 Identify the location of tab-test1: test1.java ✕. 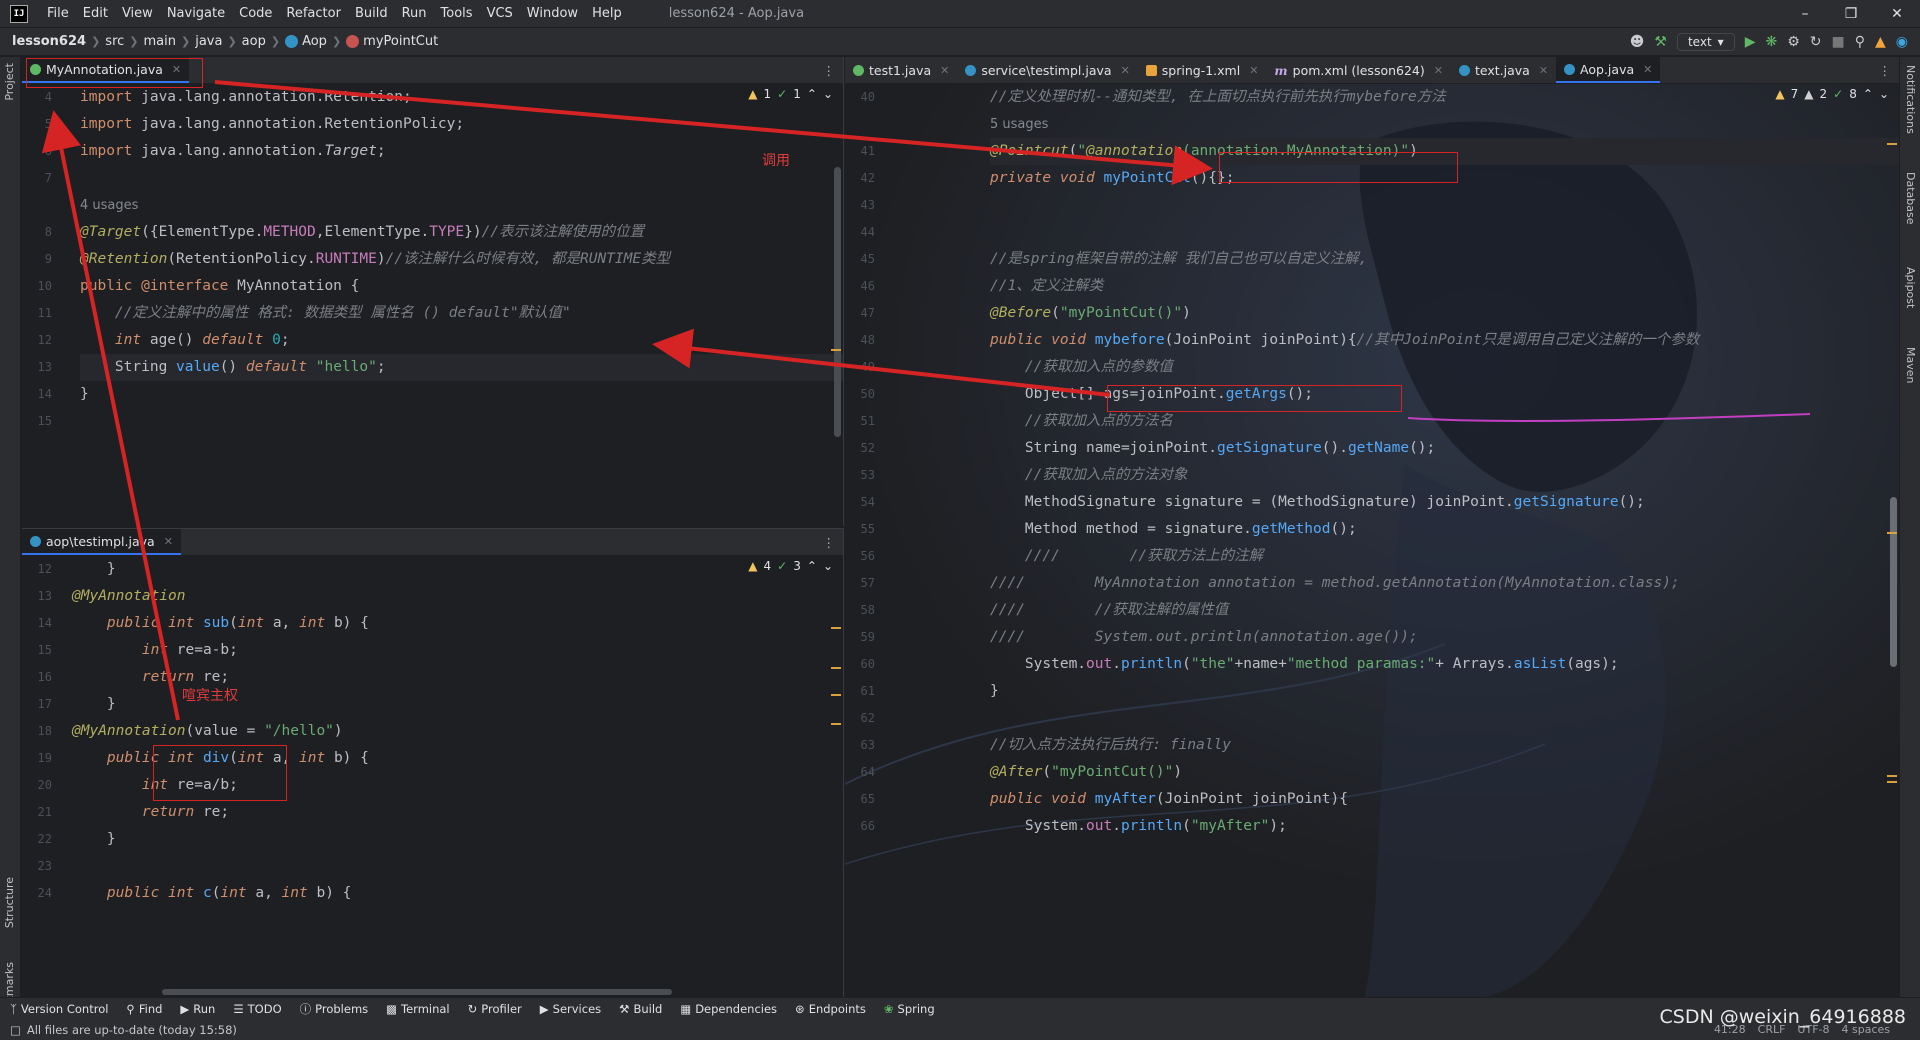
(901, 70).